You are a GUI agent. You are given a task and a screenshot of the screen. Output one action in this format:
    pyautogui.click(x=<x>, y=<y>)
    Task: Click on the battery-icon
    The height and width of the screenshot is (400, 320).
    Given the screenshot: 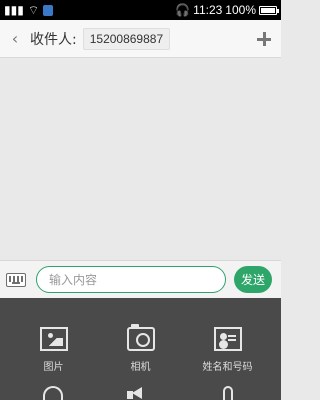 What is the action you would take?
    pyautogui.click(x=269, y=10)
    